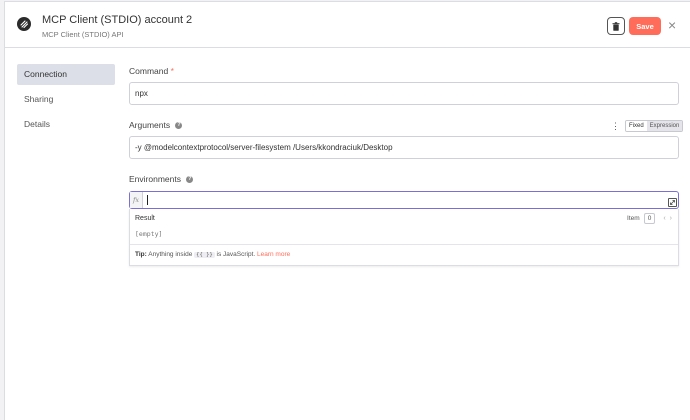  I want to click on command-label: Command *, so click(151, 71).